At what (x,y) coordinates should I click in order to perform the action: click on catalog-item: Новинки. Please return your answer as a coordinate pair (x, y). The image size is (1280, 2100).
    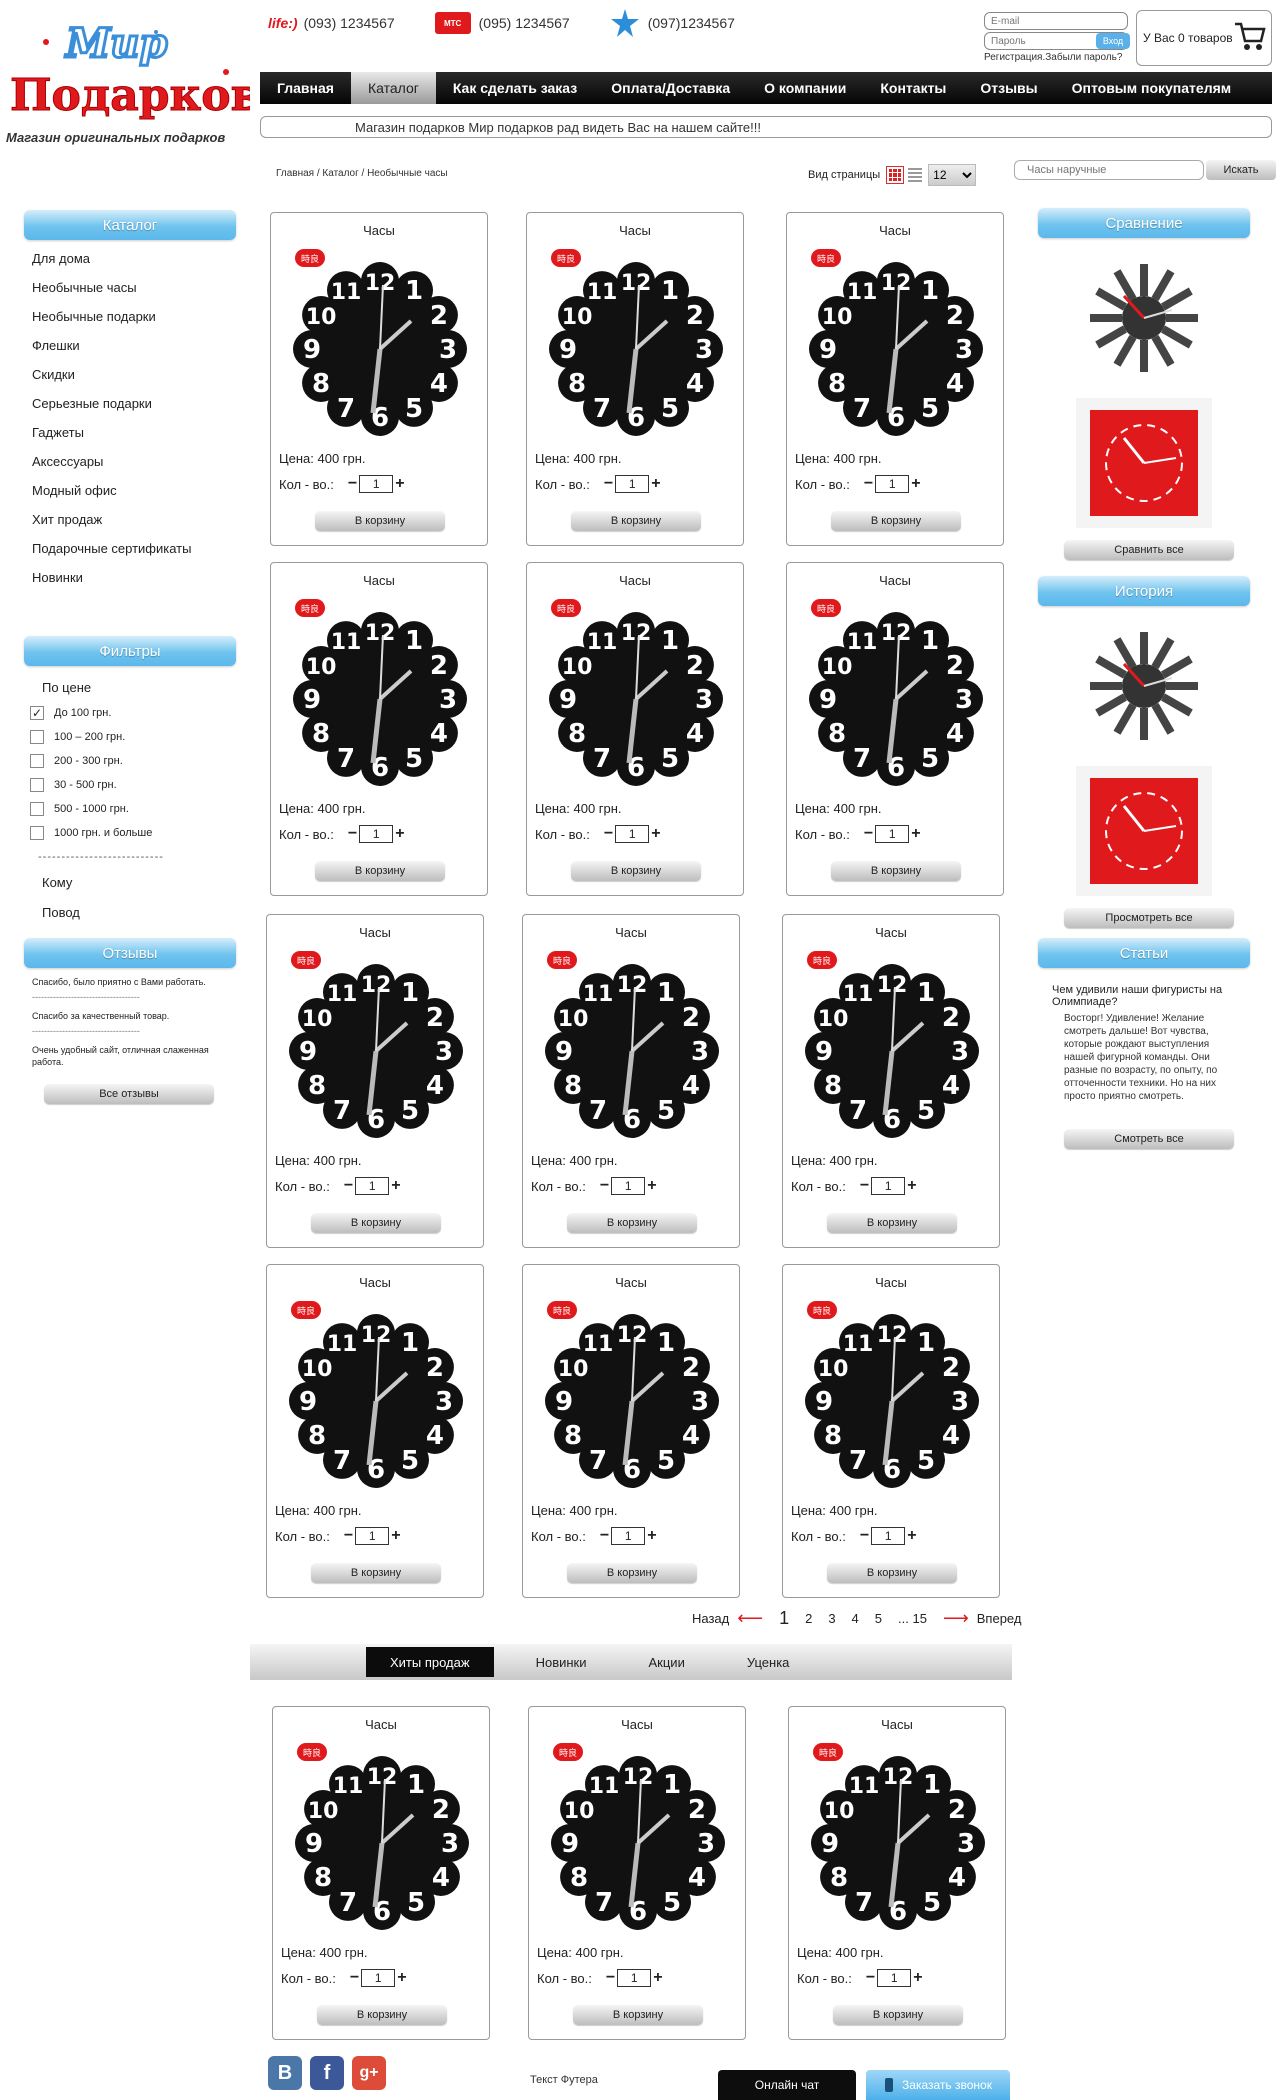
    Looking at the image, I should click on (130, 577).